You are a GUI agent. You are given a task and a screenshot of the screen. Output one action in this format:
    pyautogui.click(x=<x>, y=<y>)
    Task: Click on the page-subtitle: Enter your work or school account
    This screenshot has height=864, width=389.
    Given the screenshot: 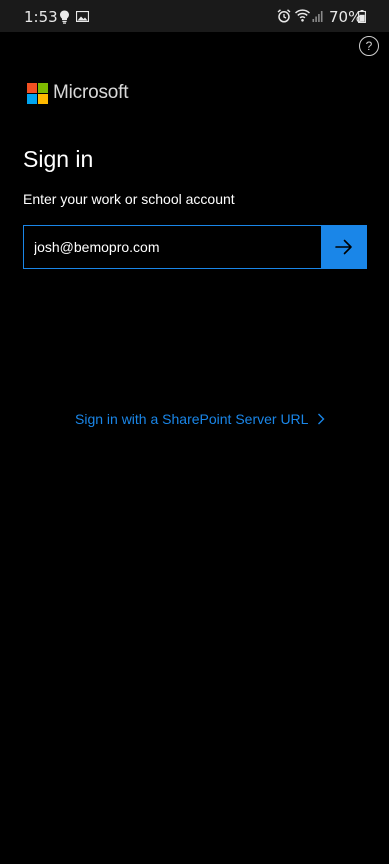 What is the action you would take?
    pyautogui.click(x=129, y=199)
    